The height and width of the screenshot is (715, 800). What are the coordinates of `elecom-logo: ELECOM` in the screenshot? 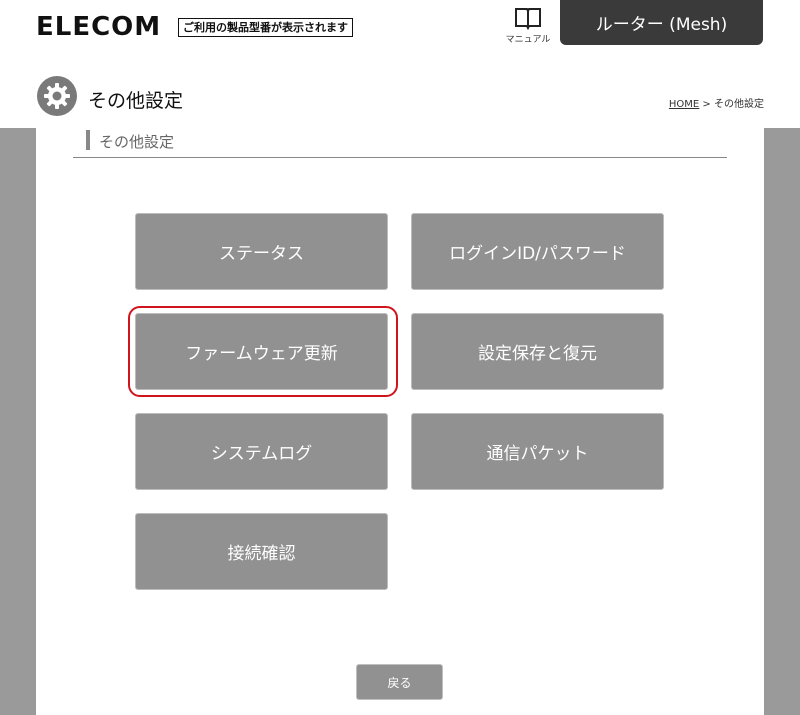 It's located at (99, 27).